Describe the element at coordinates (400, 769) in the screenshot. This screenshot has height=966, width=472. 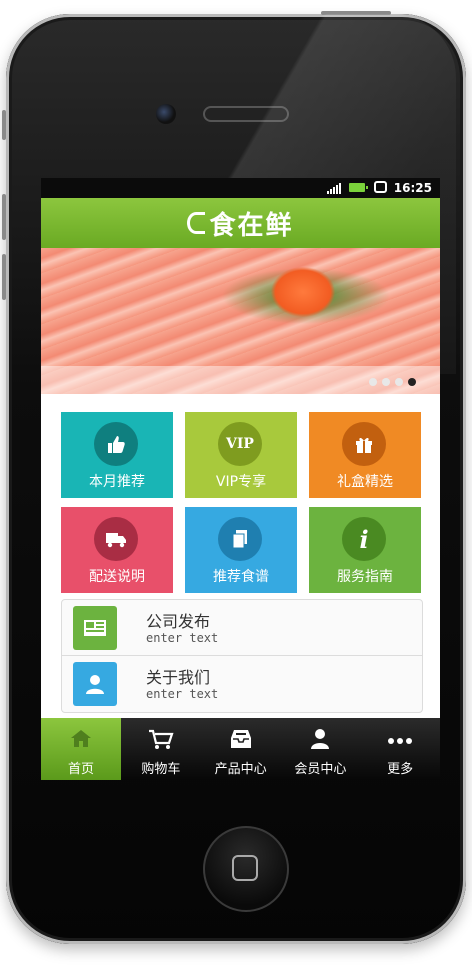
I see `tab-label: 更多` at that location.